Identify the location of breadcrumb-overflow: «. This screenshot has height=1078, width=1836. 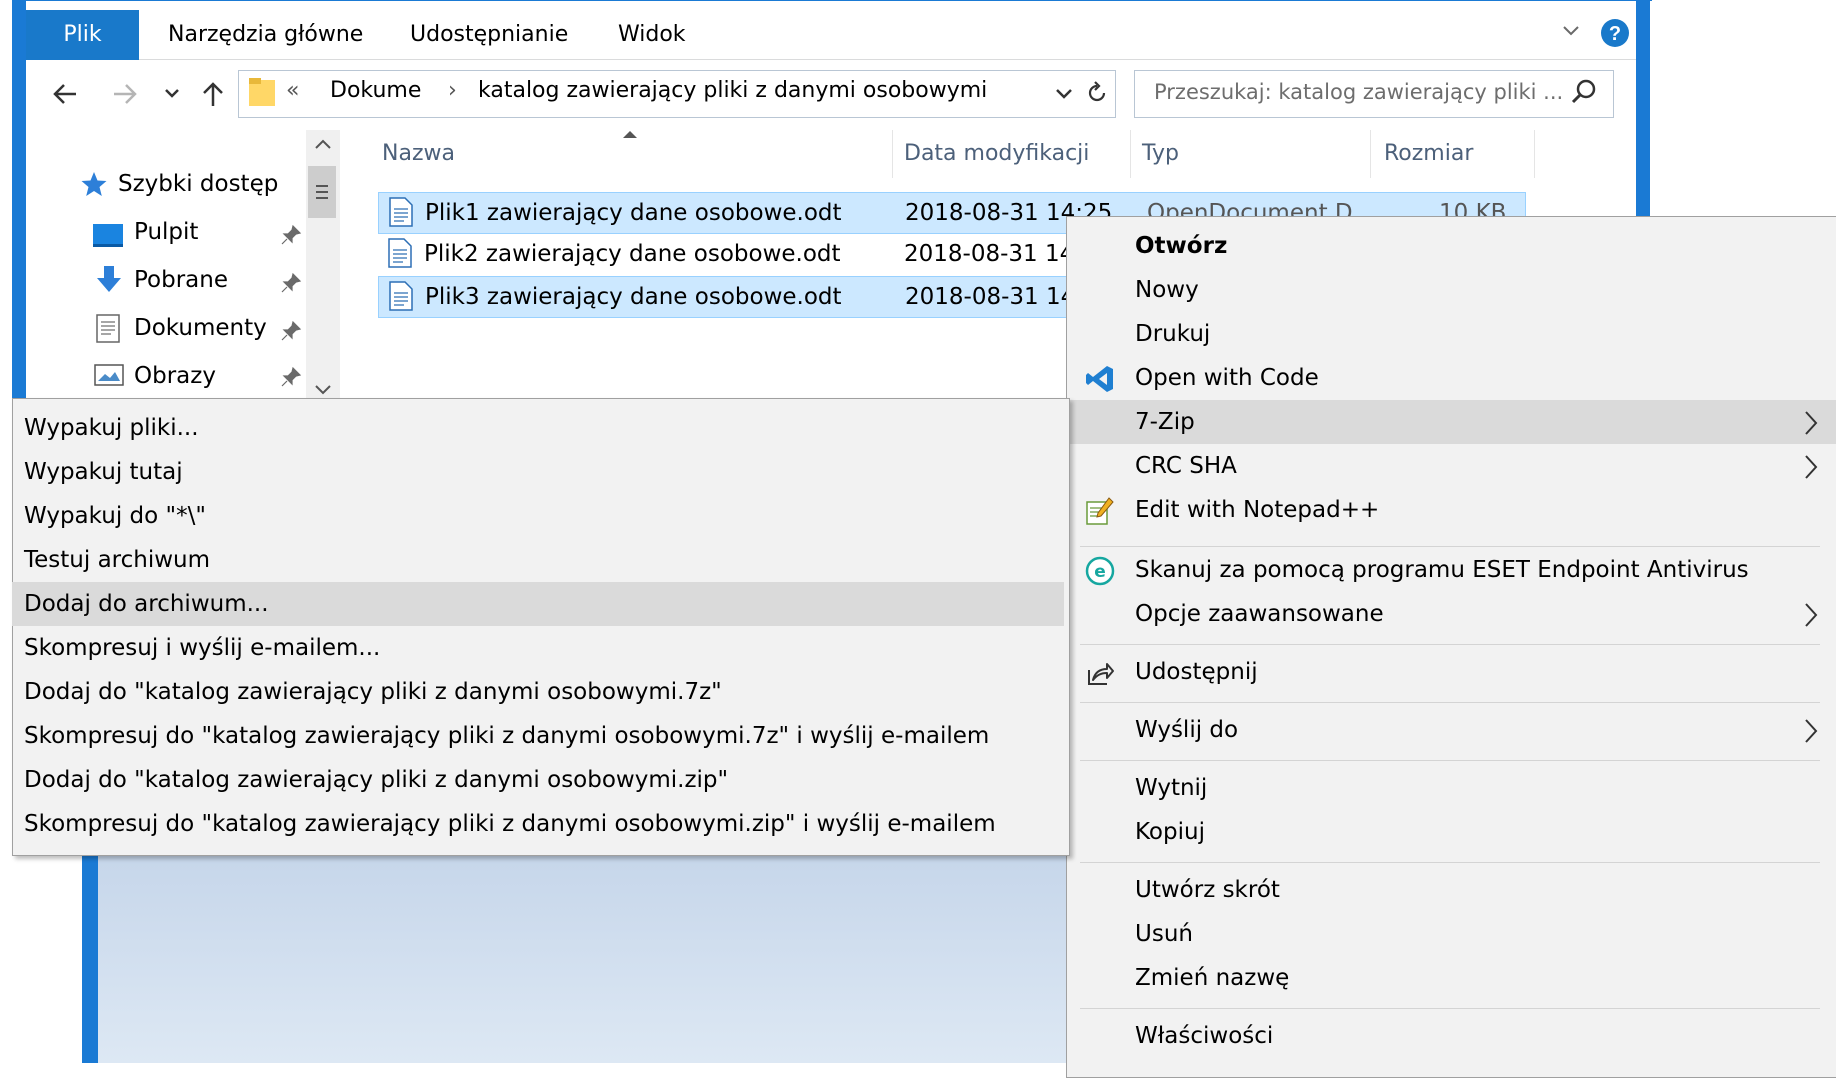
(292, 90).